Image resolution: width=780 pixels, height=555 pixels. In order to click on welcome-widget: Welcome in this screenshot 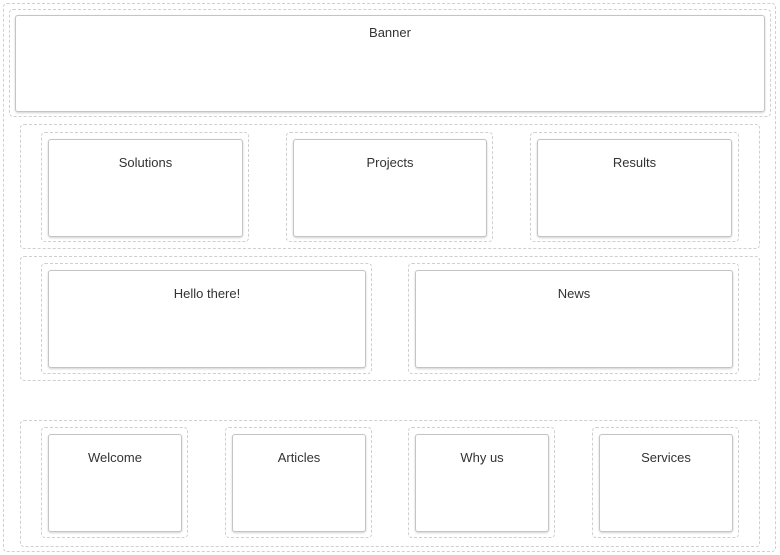, I will do `click(115, 483)`.